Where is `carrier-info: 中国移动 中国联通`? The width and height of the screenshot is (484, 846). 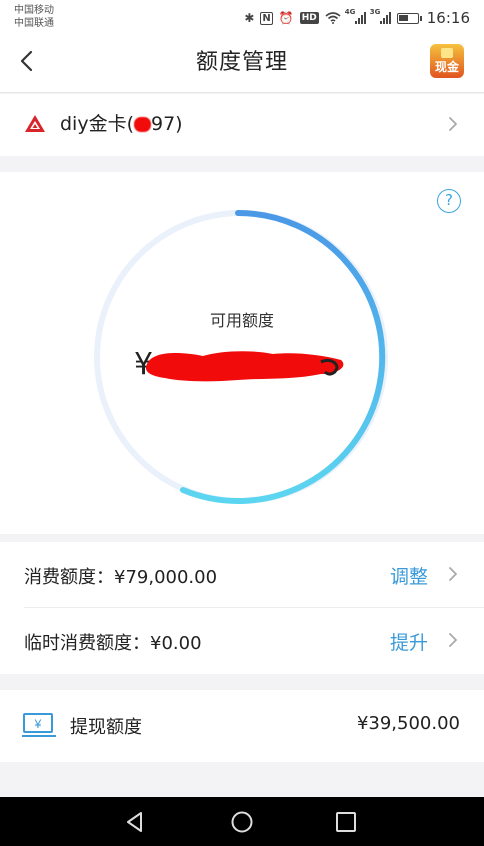
carrier-info: 中国移动 中国联通 is located at coordinates (34, 17).